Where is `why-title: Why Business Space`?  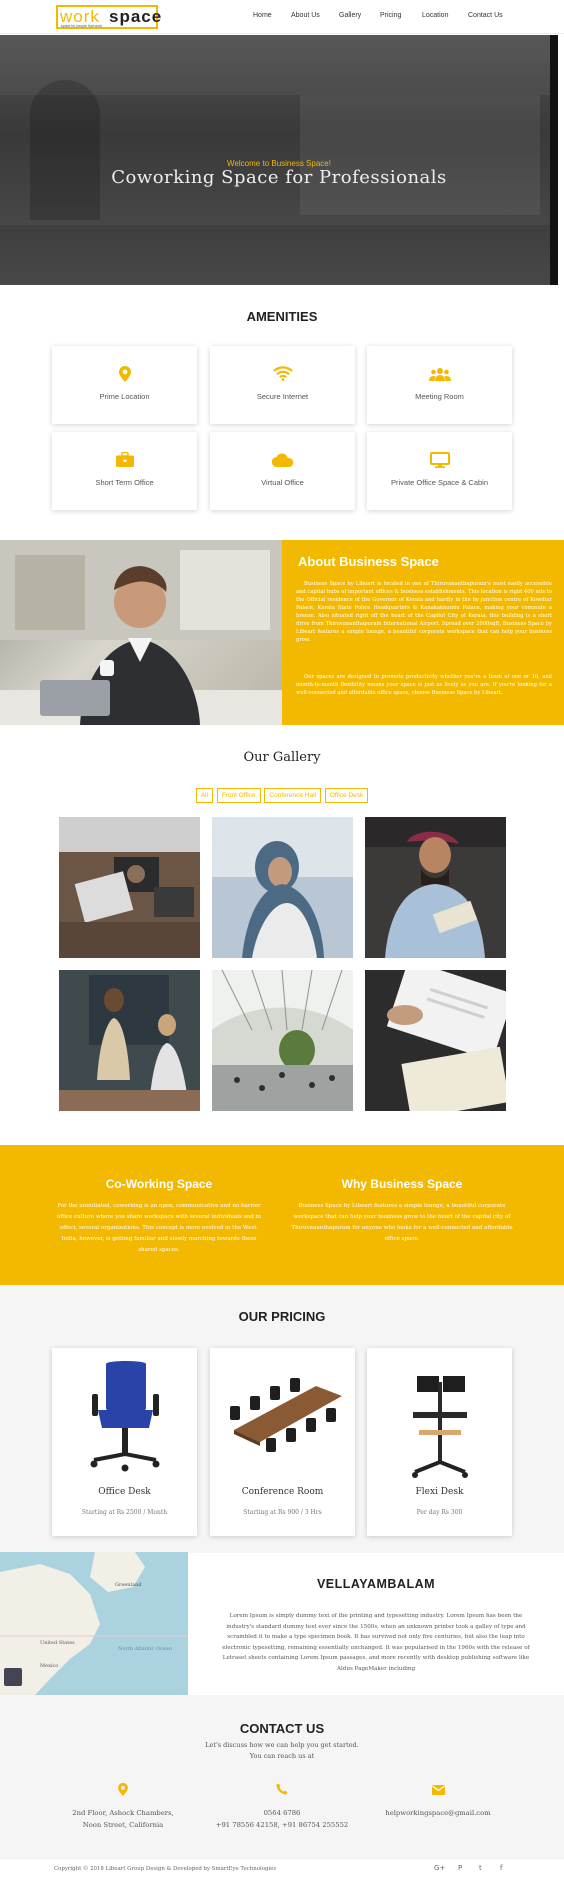
why-title: Why Business Space is located at coordinates (402, 1184).